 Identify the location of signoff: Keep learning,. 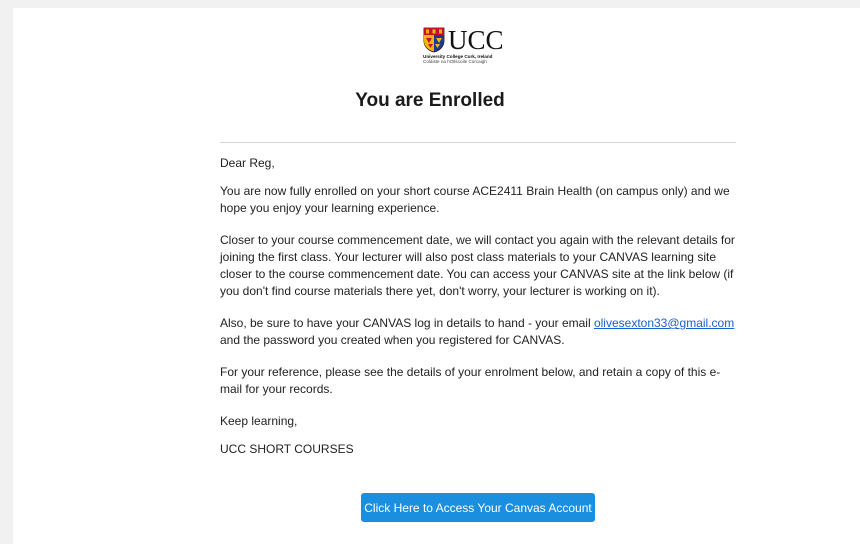
(259, 421).